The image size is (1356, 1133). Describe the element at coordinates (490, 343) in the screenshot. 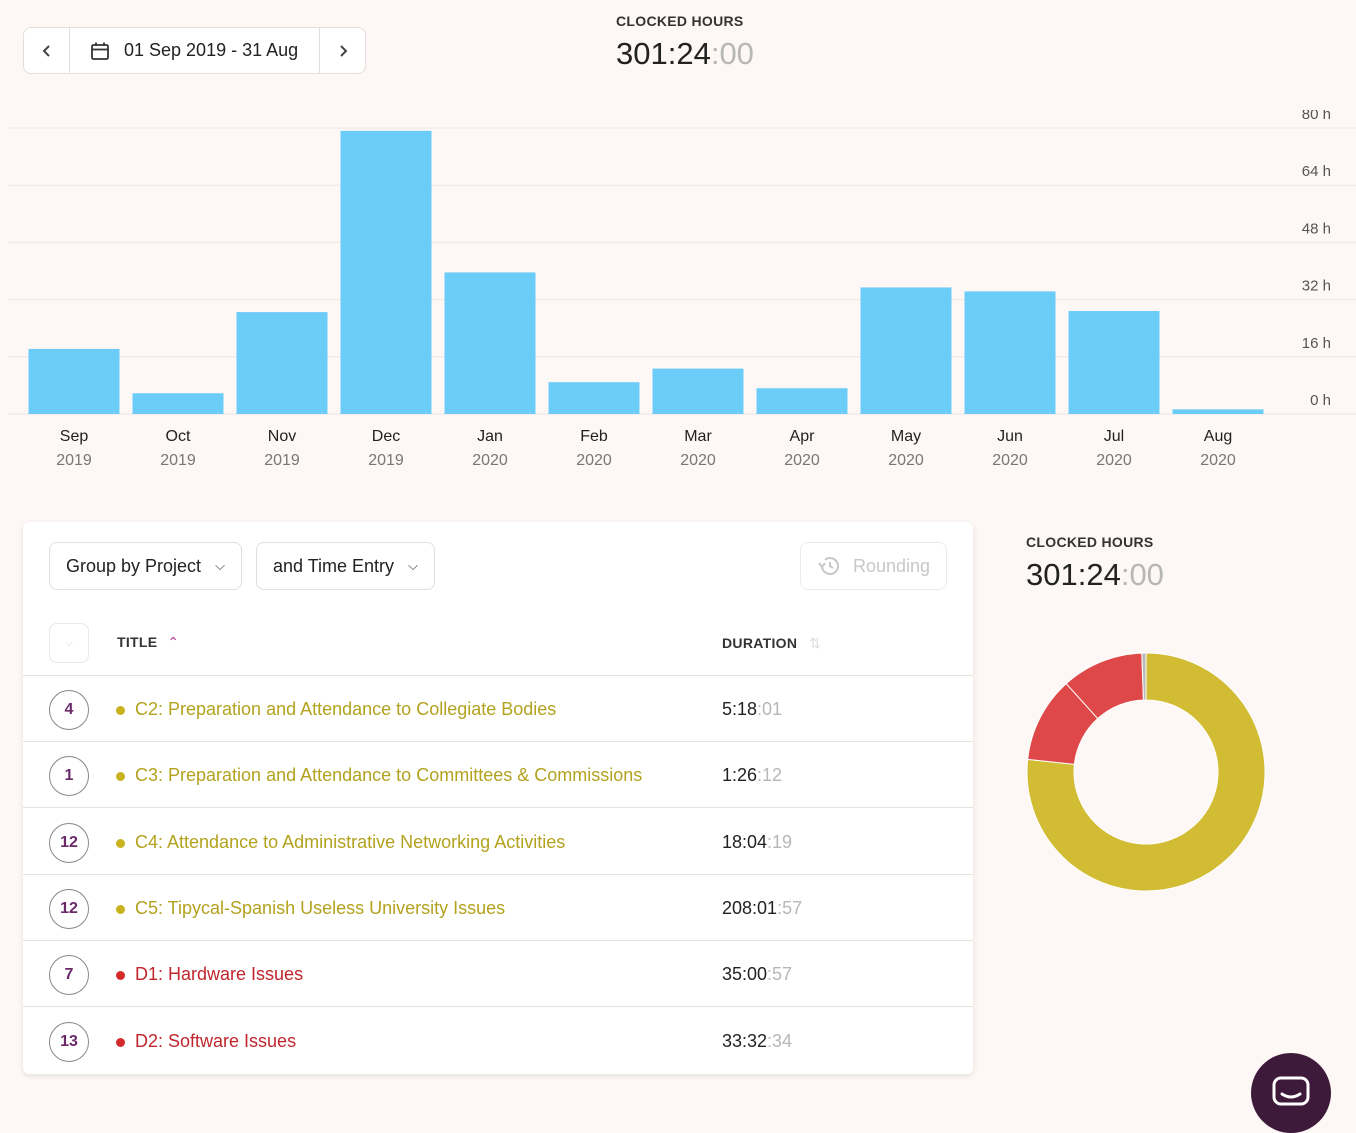

I see `bar-jan` at that location.